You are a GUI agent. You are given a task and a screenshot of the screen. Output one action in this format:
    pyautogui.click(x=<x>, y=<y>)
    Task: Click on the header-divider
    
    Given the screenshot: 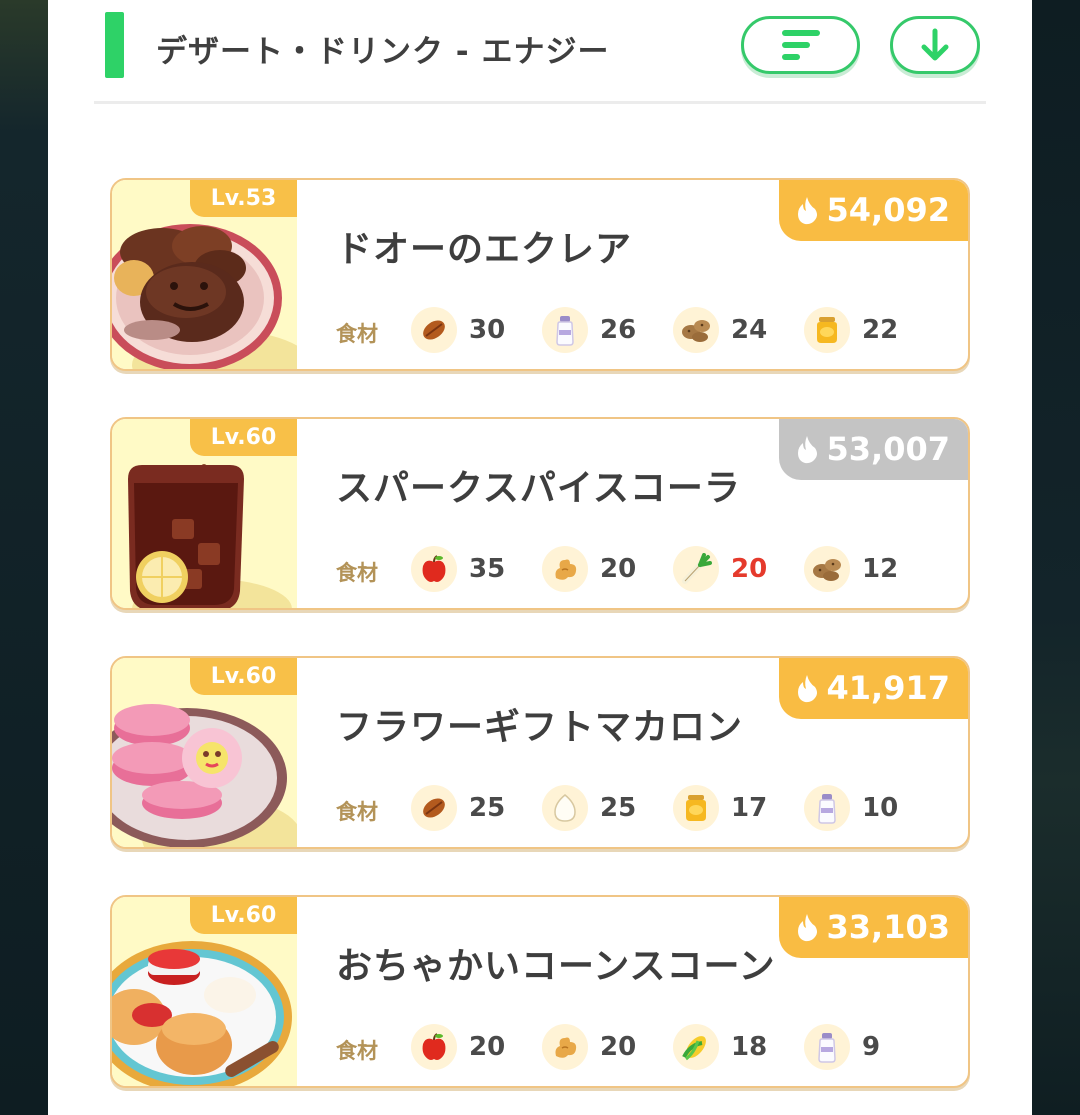 What is the action you would take?
    pyautogui.click(x=540, y=102)
    